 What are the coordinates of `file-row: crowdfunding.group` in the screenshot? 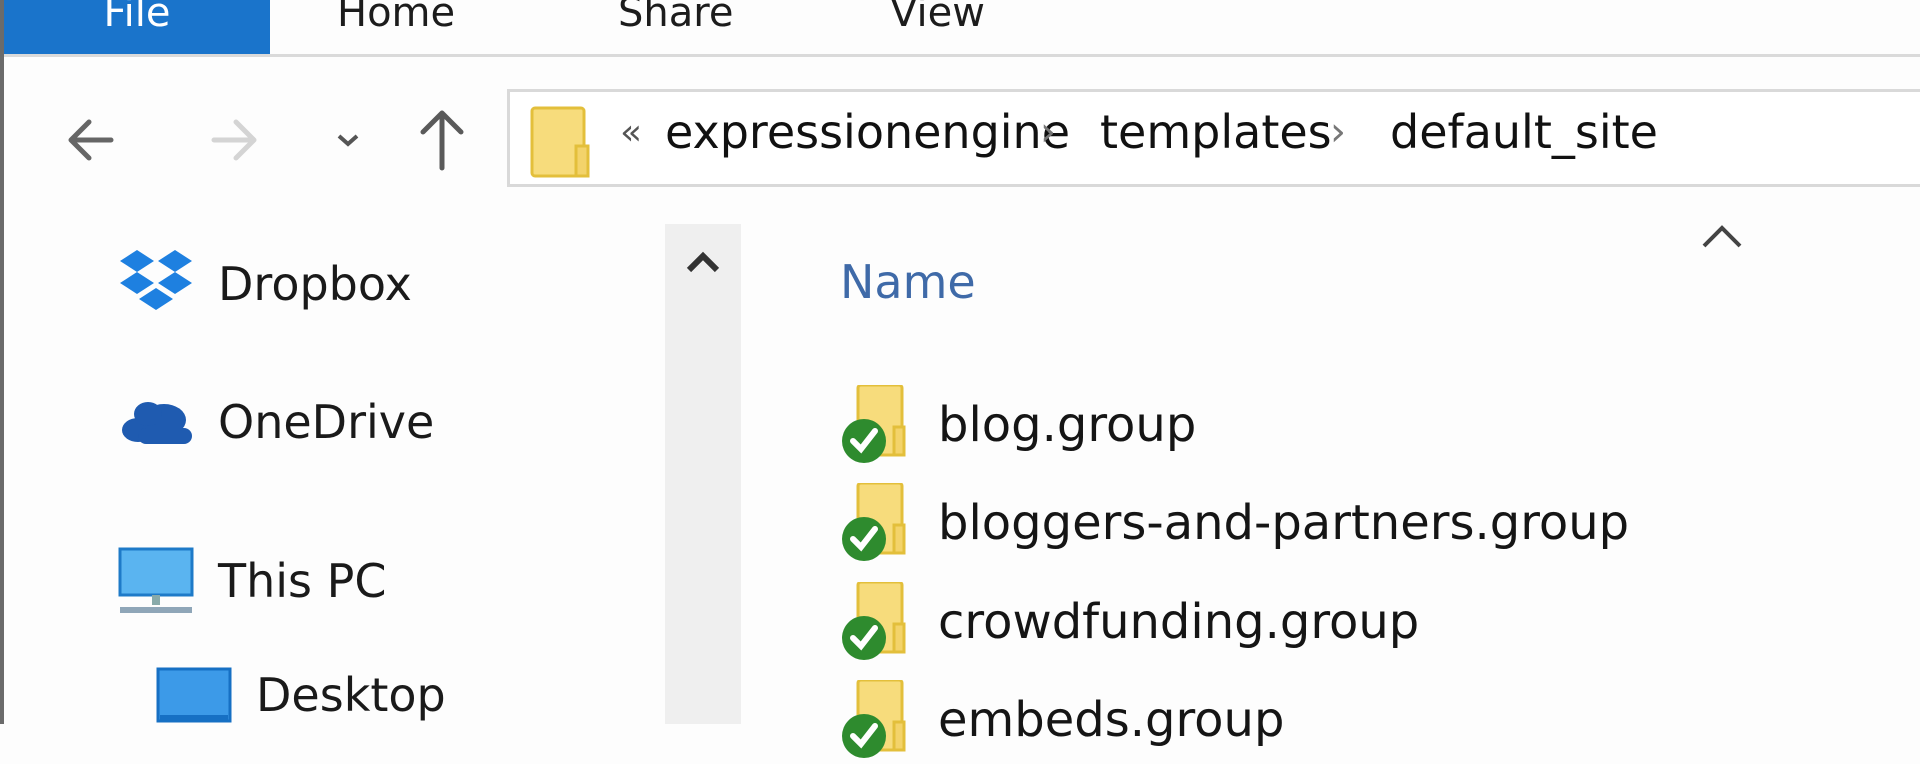 It's located at (1130, 621).